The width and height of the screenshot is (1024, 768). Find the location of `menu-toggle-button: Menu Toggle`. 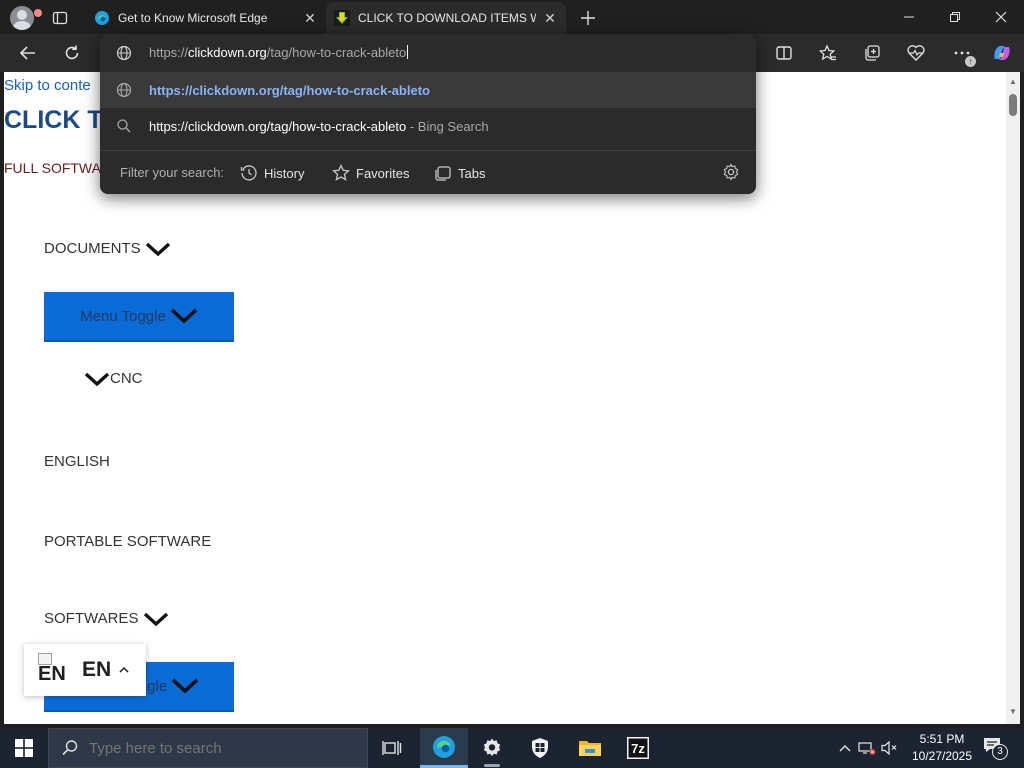

menu-toggle-button: Menu Toggle is located at coordinates (139, 317).